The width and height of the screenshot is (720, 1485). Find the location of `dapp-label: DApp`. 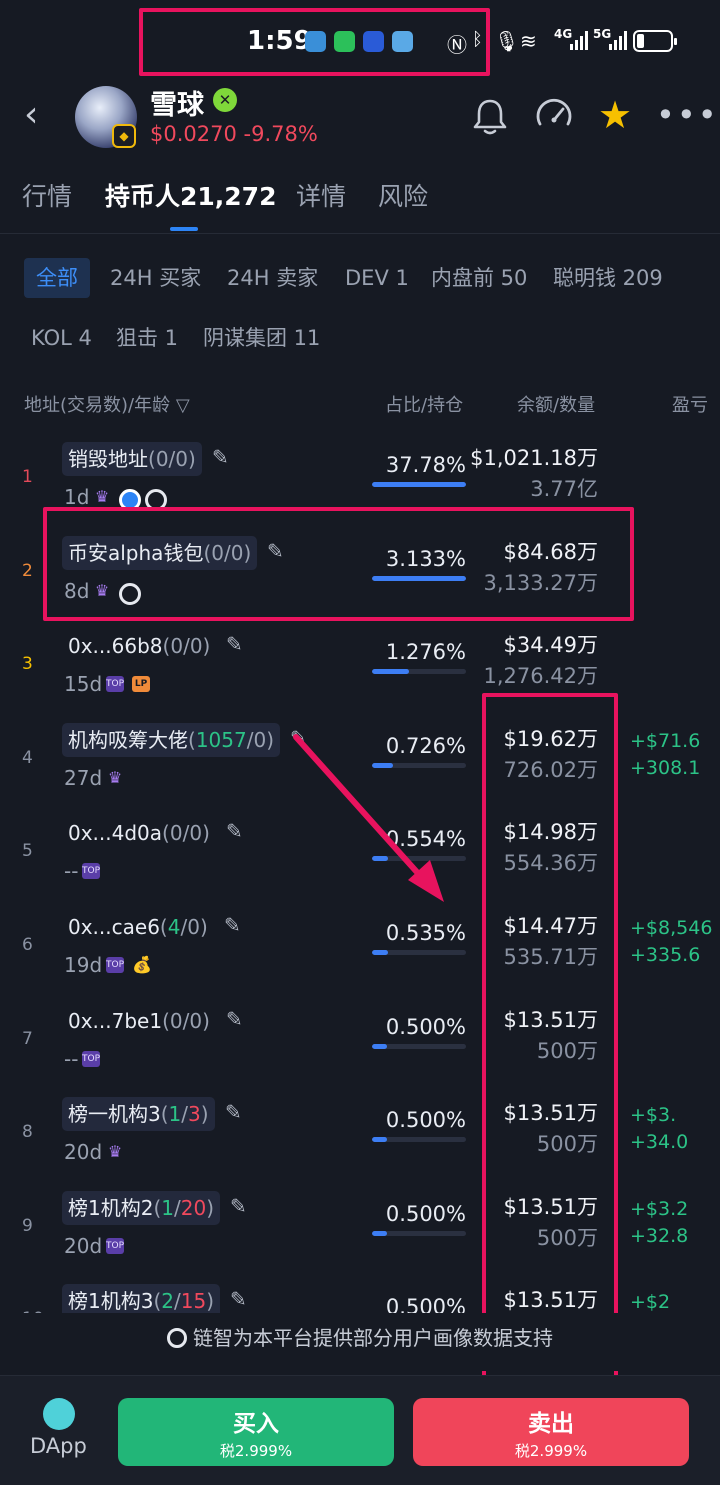

dapp-label: DApp is located at coordinates (58, 1446).